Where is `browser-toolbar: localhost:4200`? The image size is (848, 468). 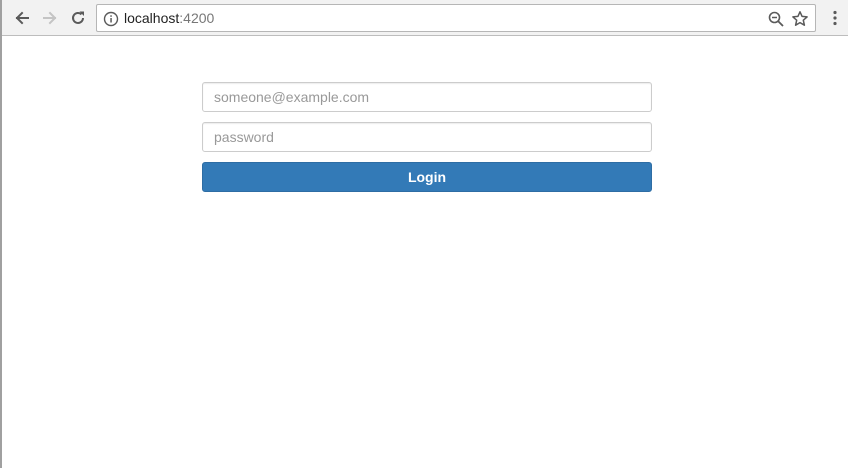
browser-toolbar: localhost:4200 is located at coordinates (425, 18).